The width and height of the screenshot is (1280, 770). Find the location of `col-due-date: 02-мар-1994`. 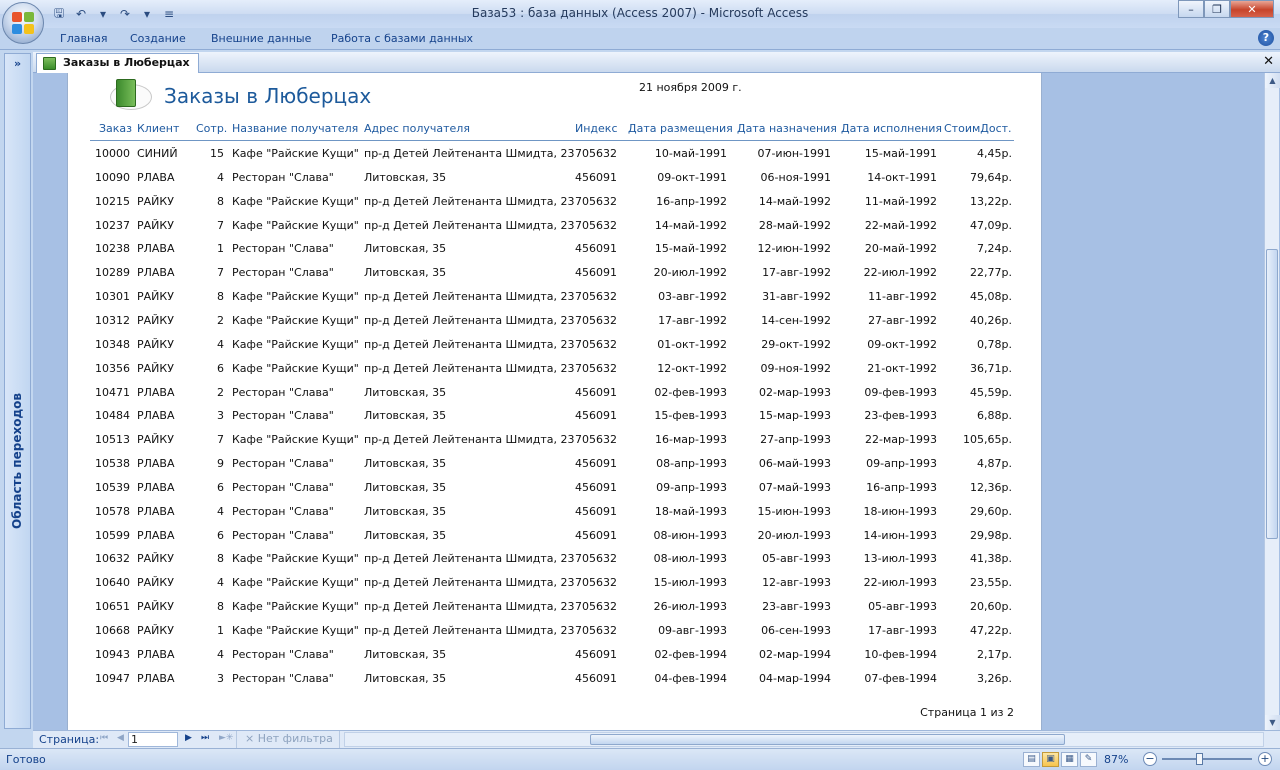

col-due-date: 02-мар-1994 is located at coordinates (795, 654).